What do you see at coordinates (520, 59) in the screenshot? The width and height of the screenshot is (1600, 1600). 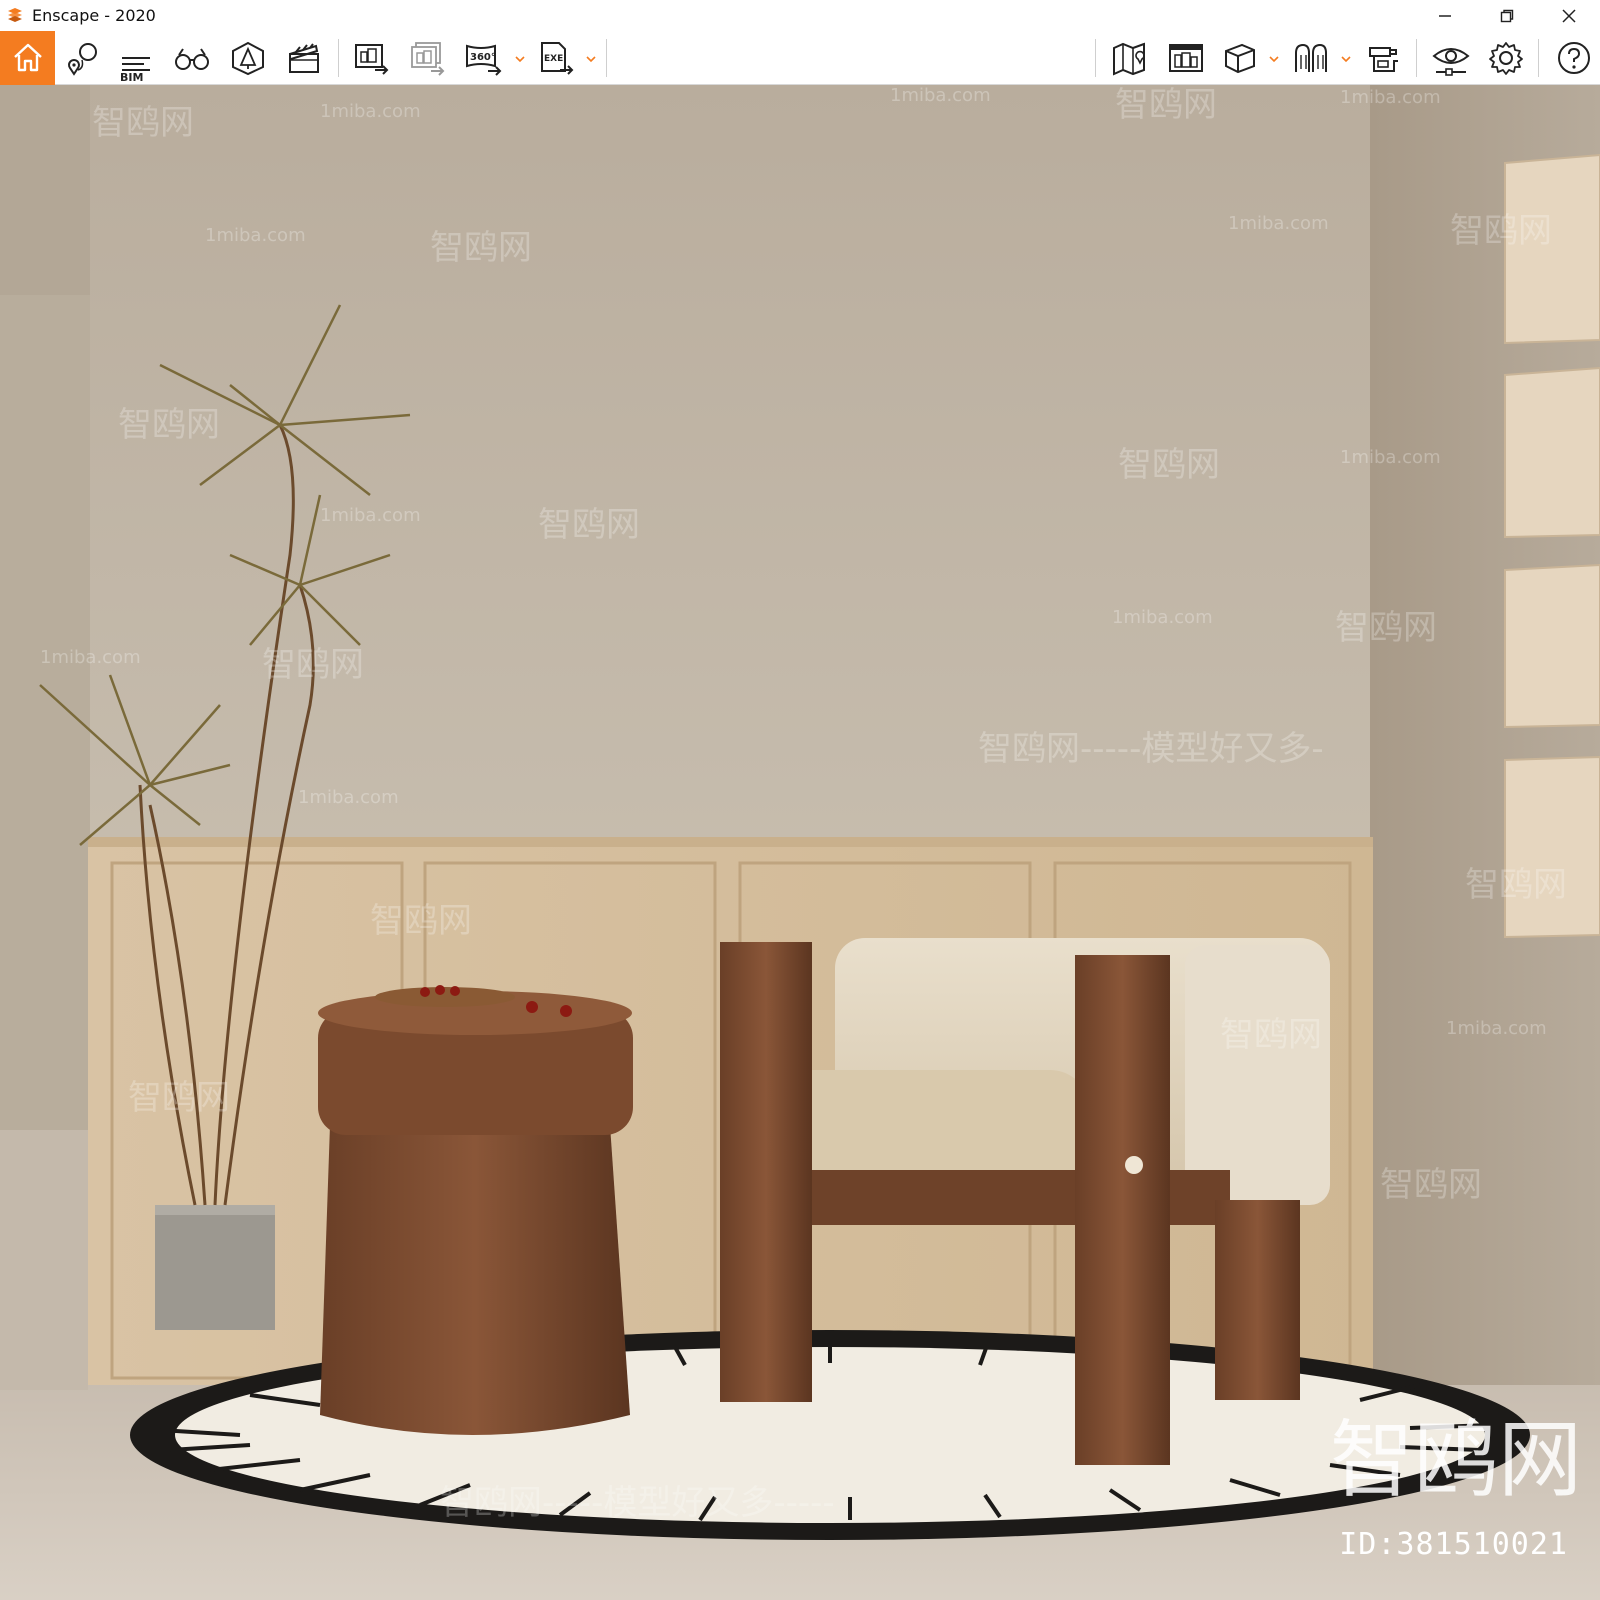 I see `panorama-dropdown-chevron-icon` at bounding box center [520, 59].